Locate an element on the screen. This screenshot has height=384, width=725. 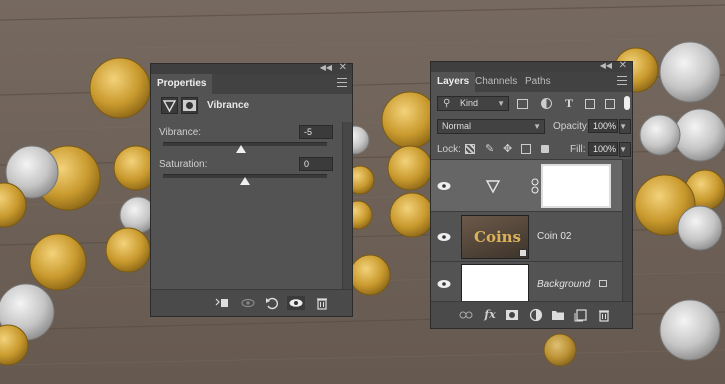
layer-row-coin-02: Coins Coin 02 is located at coordinates (528, 237).